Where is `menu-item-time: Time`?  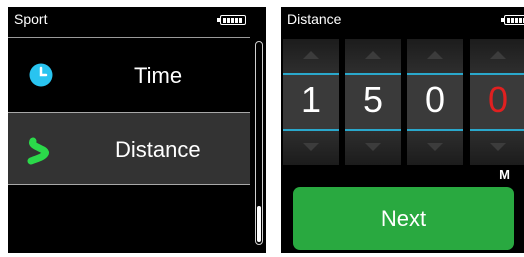 menu-item-time: Time is located at coordinates (129, 75).